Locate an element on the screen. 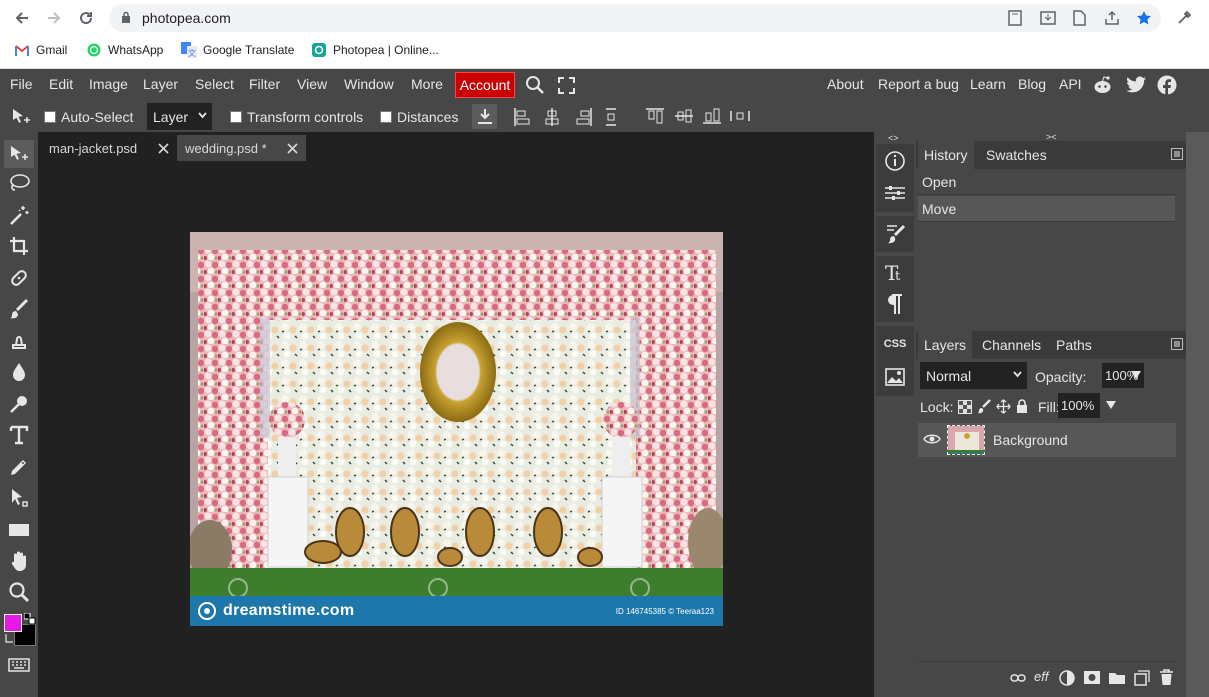  healing-brush-tool-icon is located at coordinates (19, 278).